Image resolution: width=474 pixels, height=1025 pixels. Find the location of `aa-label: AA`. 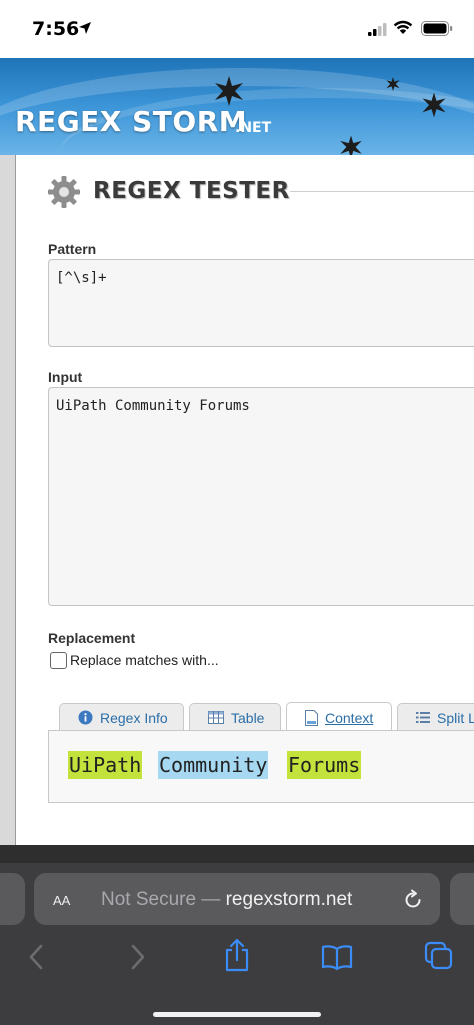

aa-label: AA is located at coordinates (62, 900).